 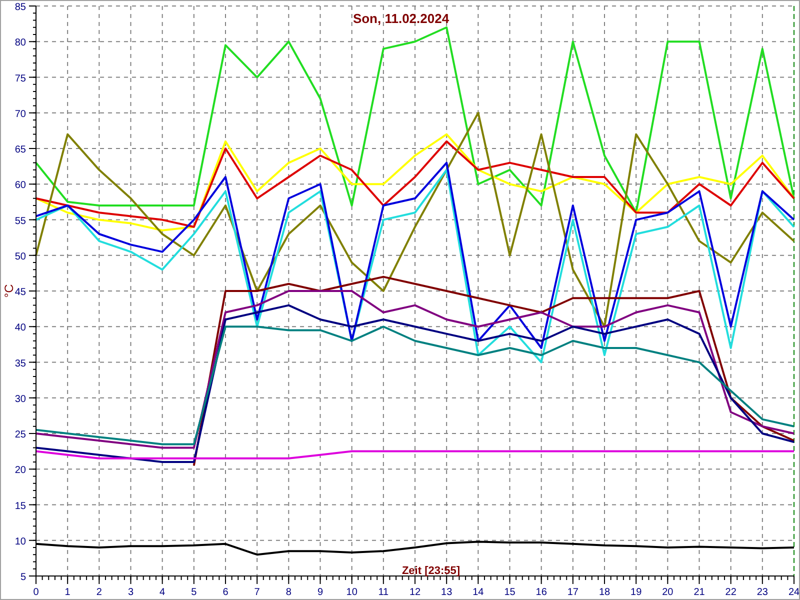 I want to click on x-tick-label: 4, so click(x=163, y=592).